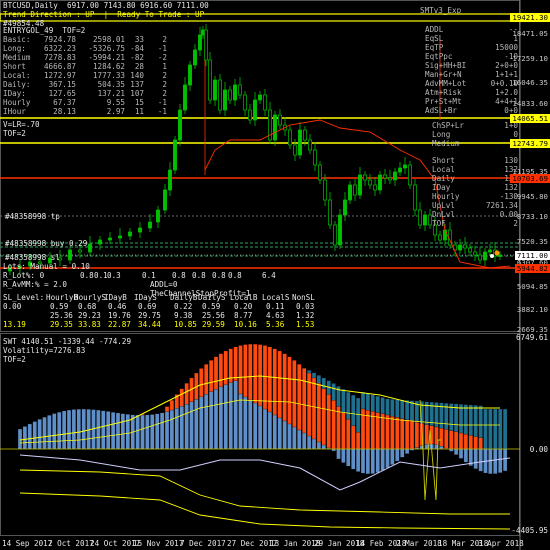 The height and width of the screenshot is (550, 550). What do you see at coordinates (183, 306) in the screenshot?
I see `sl-cell: 0.22` at bounding box center [183, 306].